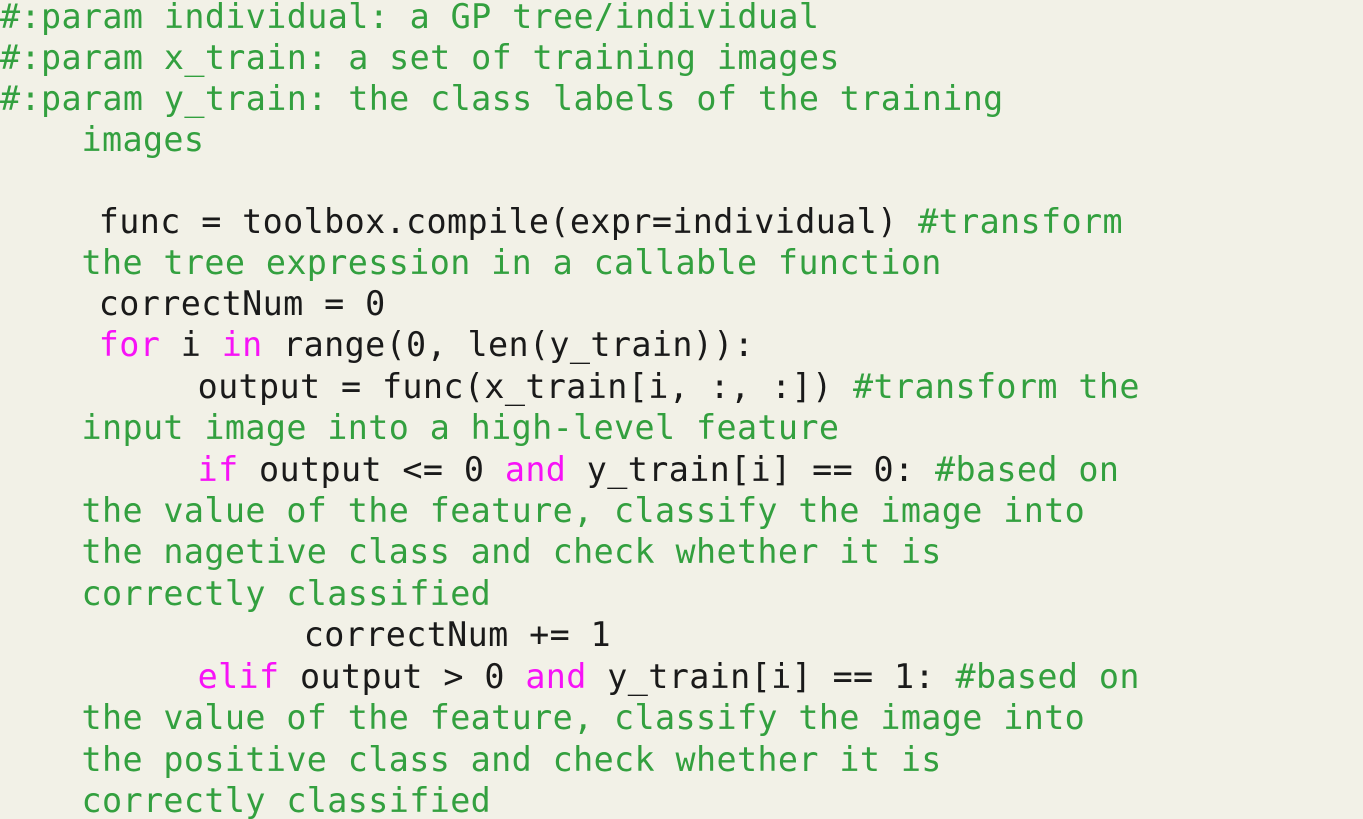 Image resolution: width=1363 pixels, height=819 pixels. I want to click on code-token-comment: #transform, so click(1020, 221).